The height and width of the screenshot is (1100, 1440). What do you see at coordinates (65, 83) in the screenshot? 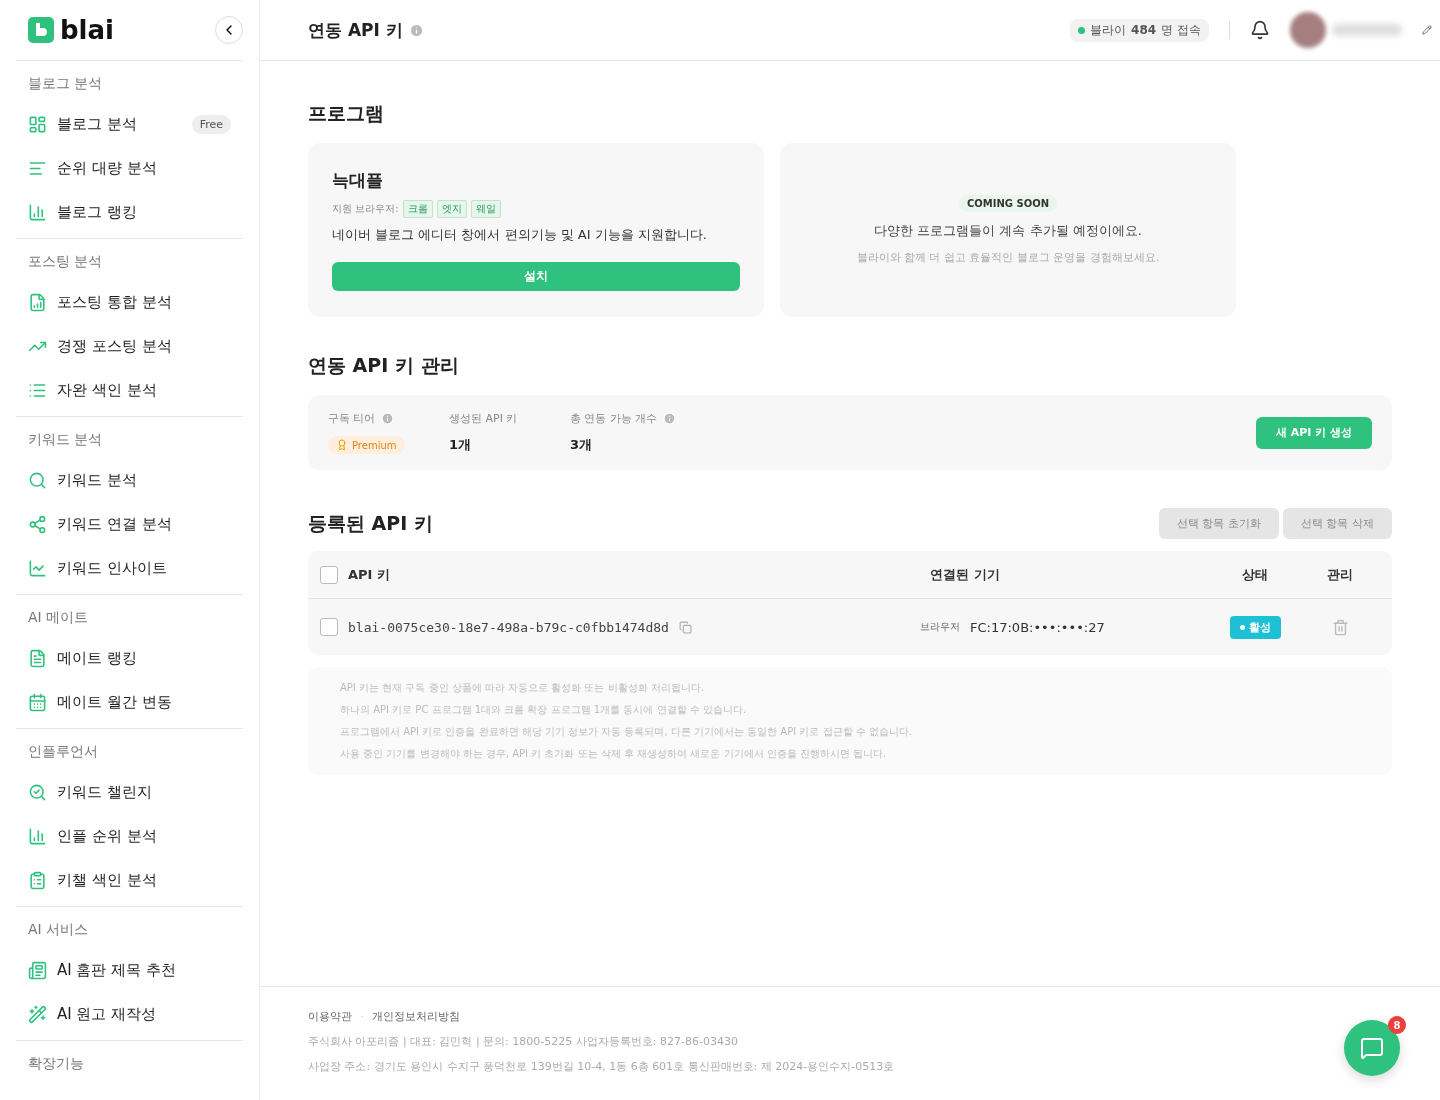
I see `sidebar-section-title: 블로그 분석` at bounding box center [65, 83].